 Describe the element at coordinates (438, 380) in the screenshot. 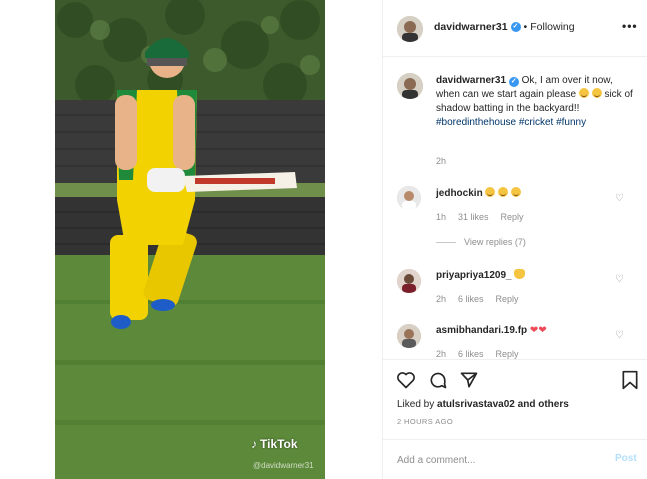

I see `comment-bubble-icon` at that location.